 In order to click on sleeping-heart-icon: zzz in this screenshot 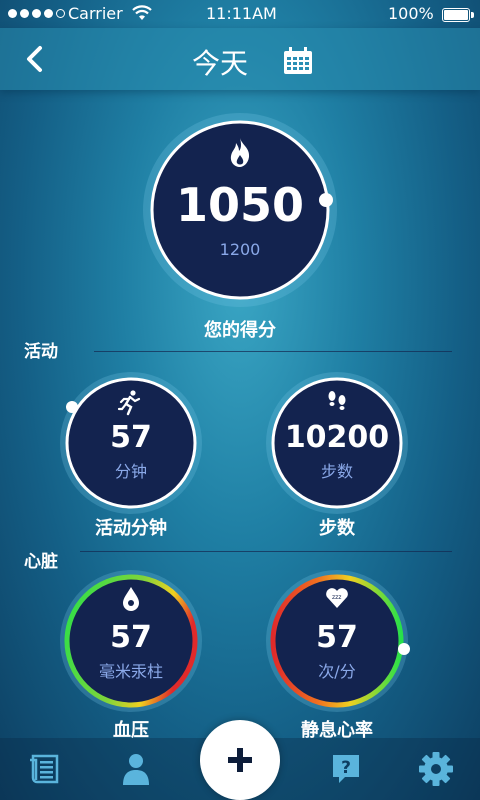, I will do `click(337, 598)`.